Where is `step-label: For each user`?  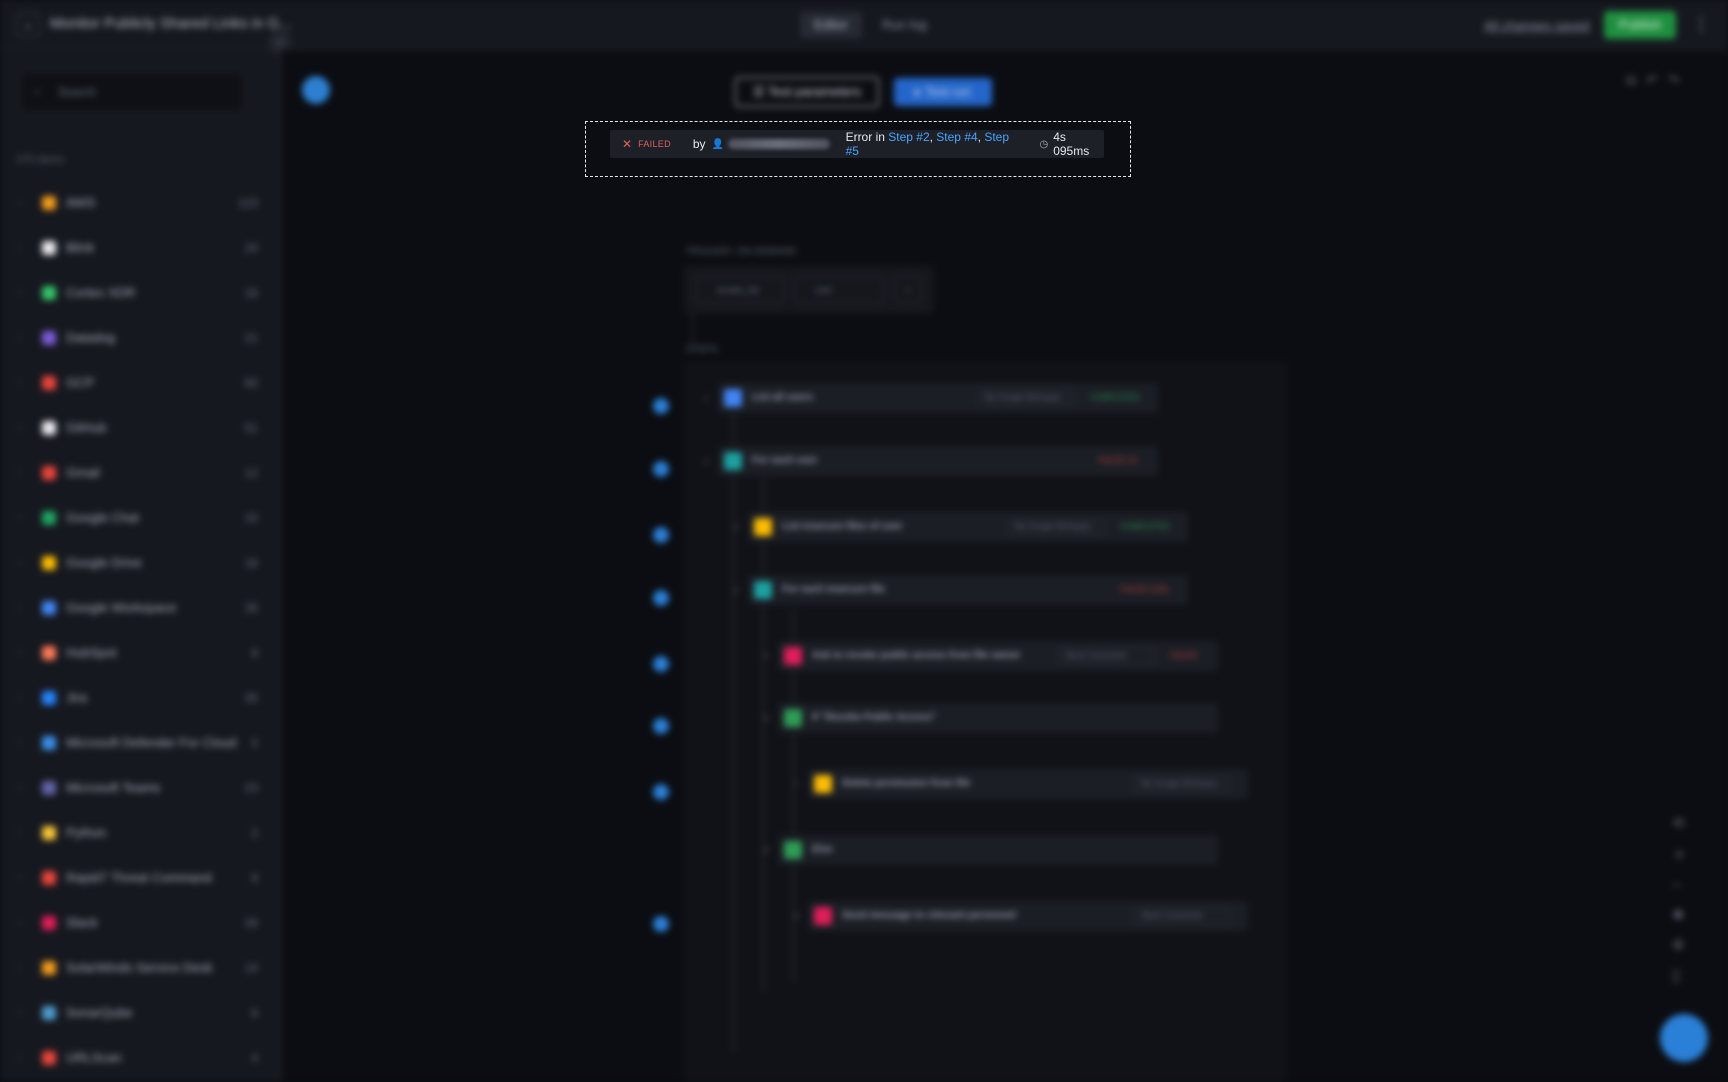
step-label: For each user is located at coordinates (785, 460).